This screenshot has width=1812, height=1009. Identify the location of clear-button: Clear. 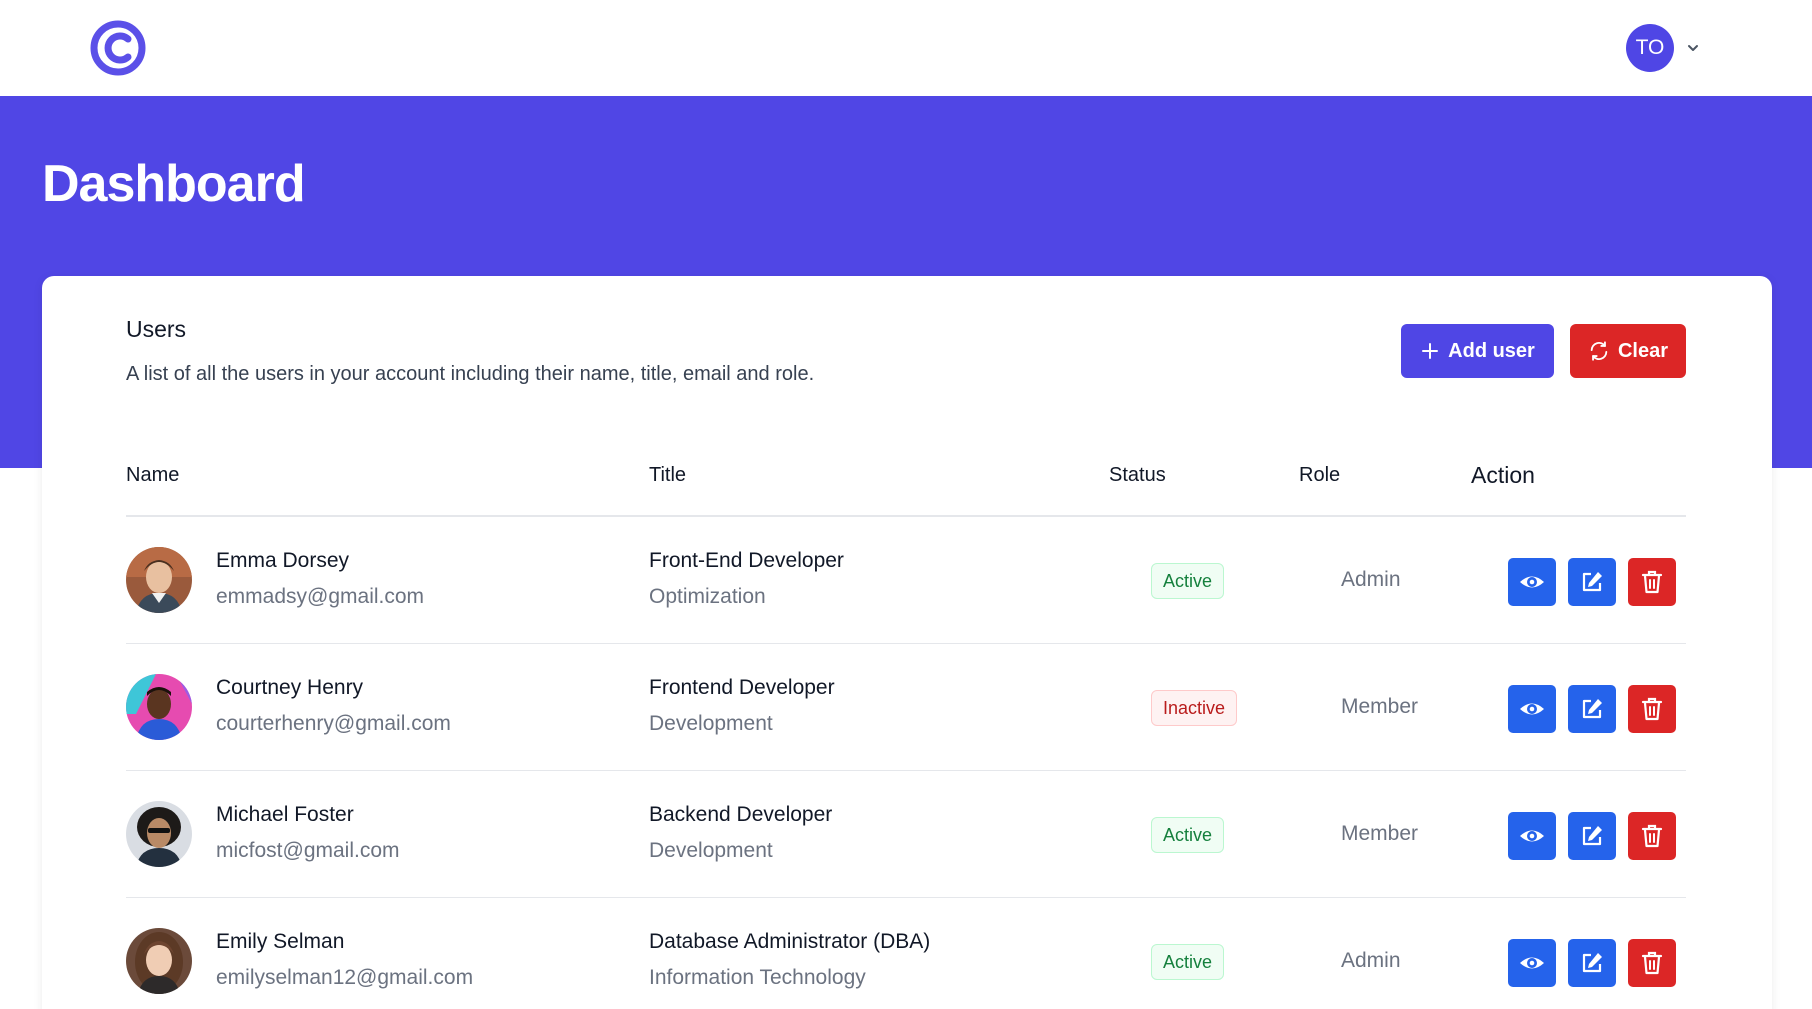
(1628, 351).